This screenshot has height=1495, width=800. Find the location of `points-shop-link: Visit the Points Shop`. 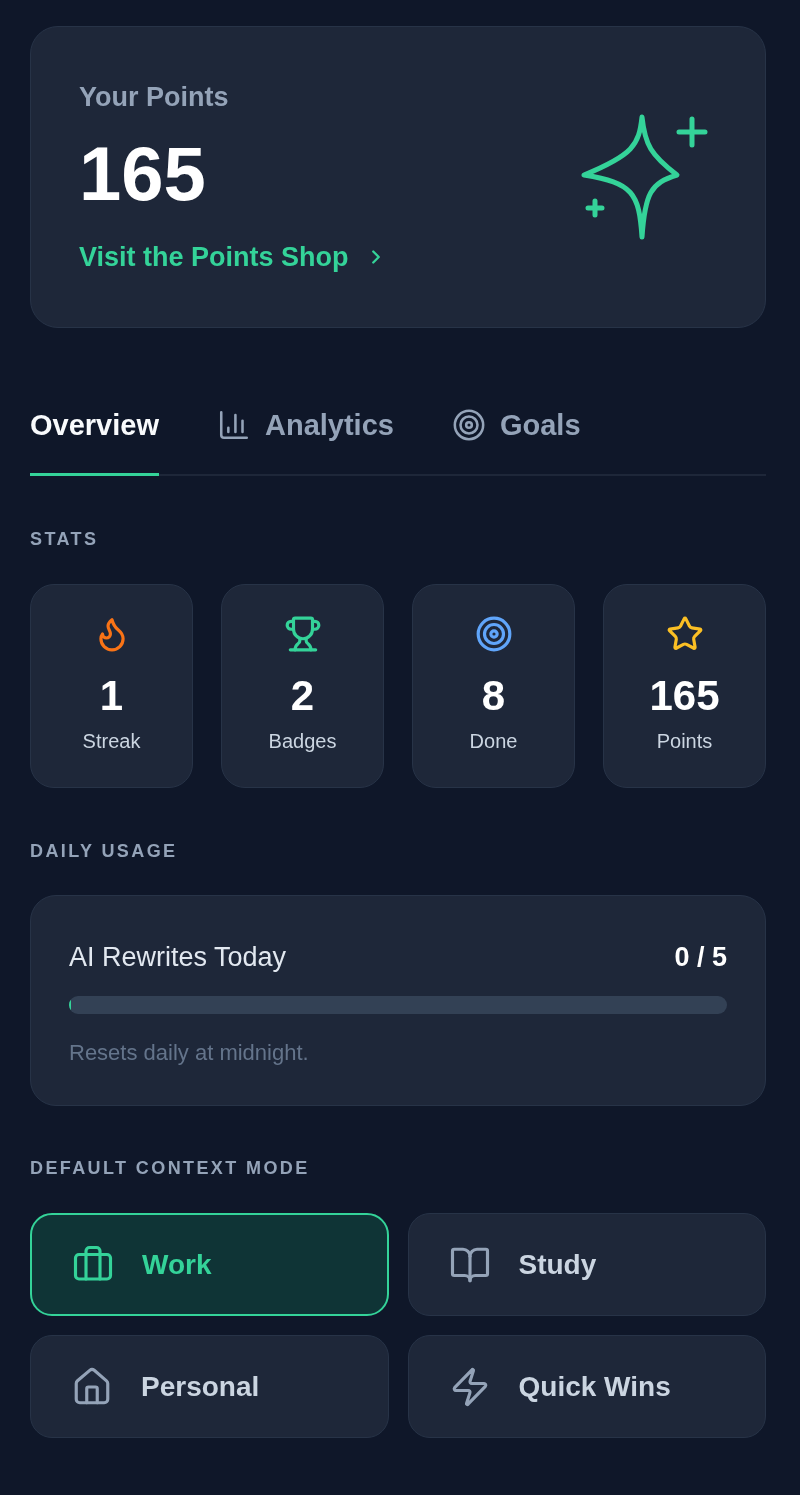

points-shop-link: Visit the Points Shop is located at coordinates (233, 256).